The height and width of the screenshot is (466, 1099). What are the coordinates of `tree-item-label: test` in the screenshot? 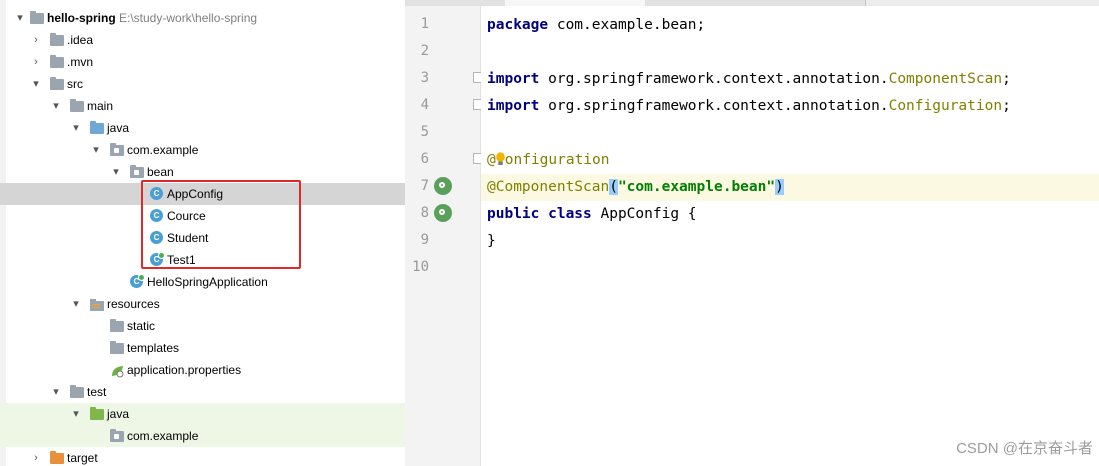 It's located at (97, 392).